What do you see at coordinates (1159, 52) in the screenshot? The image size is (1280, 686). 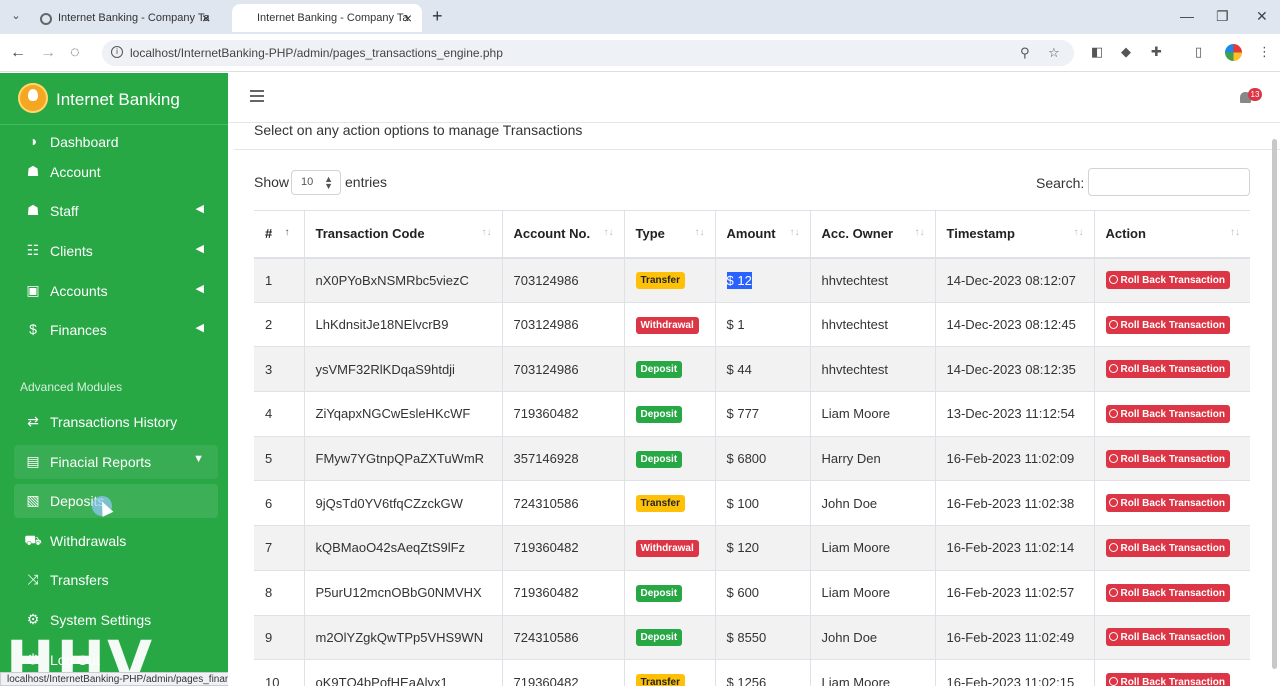 I see `puzzle-icon: ✚` at bounding box center [1159, 52].